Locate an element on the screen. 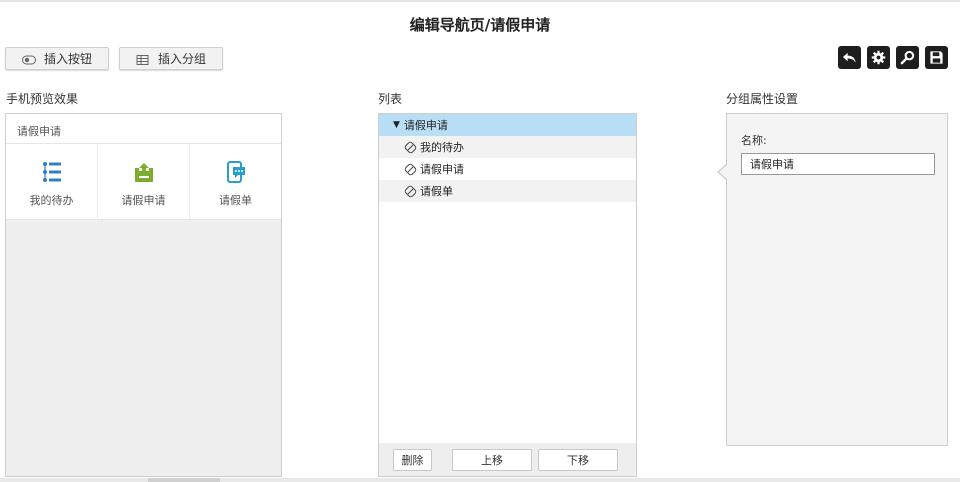  preview-item-label: 请假申请 is located at coordinates (143, 200).